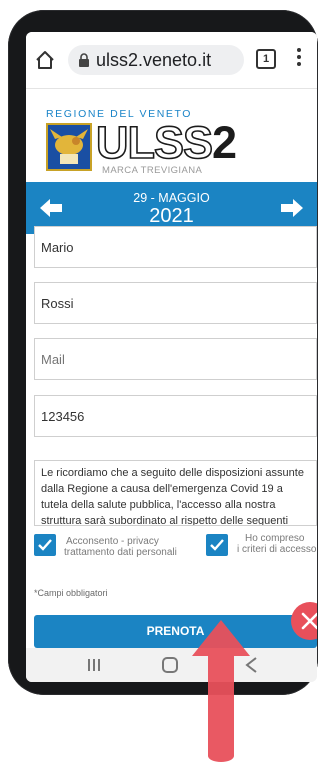  I want to click on rules-consent-line1: Ho compreso, so click(275, 538).